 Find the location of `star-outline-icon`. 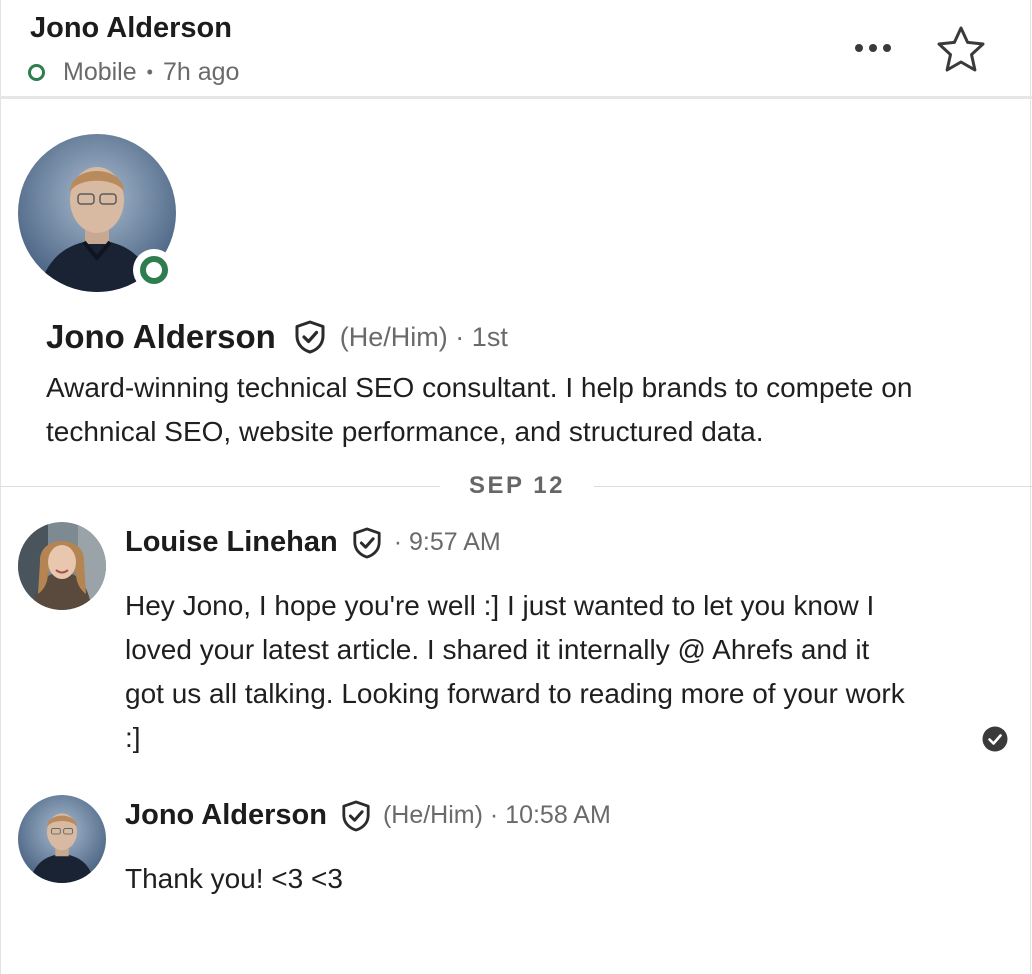

star-outline-icon is located at coordinates (961, 49).